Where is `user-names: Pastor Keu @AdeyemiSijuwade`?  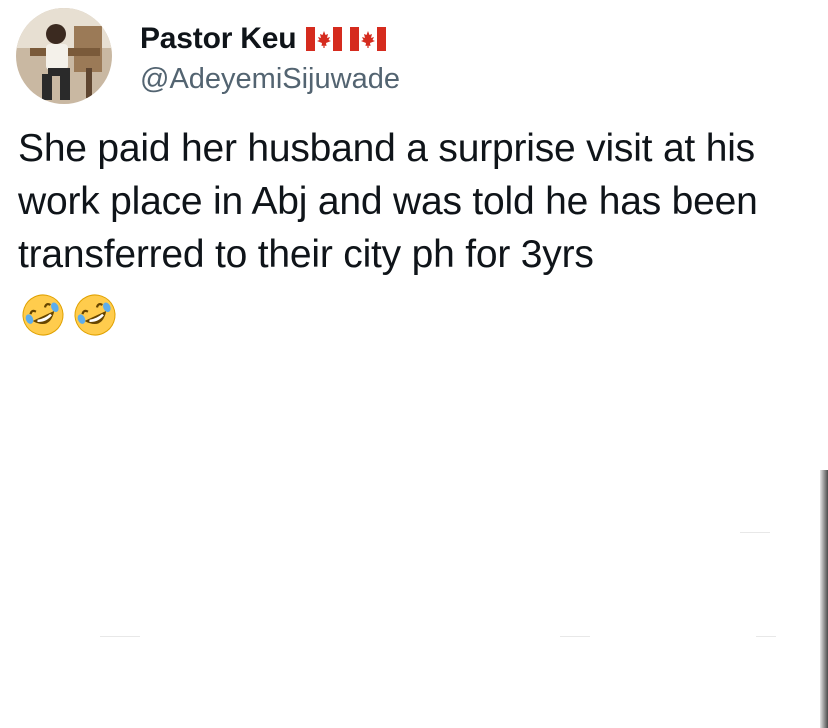 user-names: Pastor Keu @AdeyemiSijuwade is located at coordinates (270, 56).